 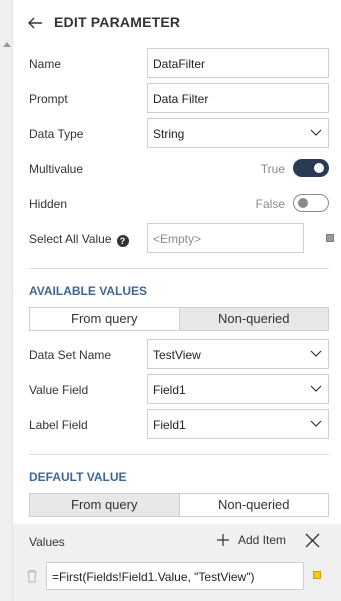 I want to click on available-values-tabs: From query Non-queried, so click(x=179, y=319).